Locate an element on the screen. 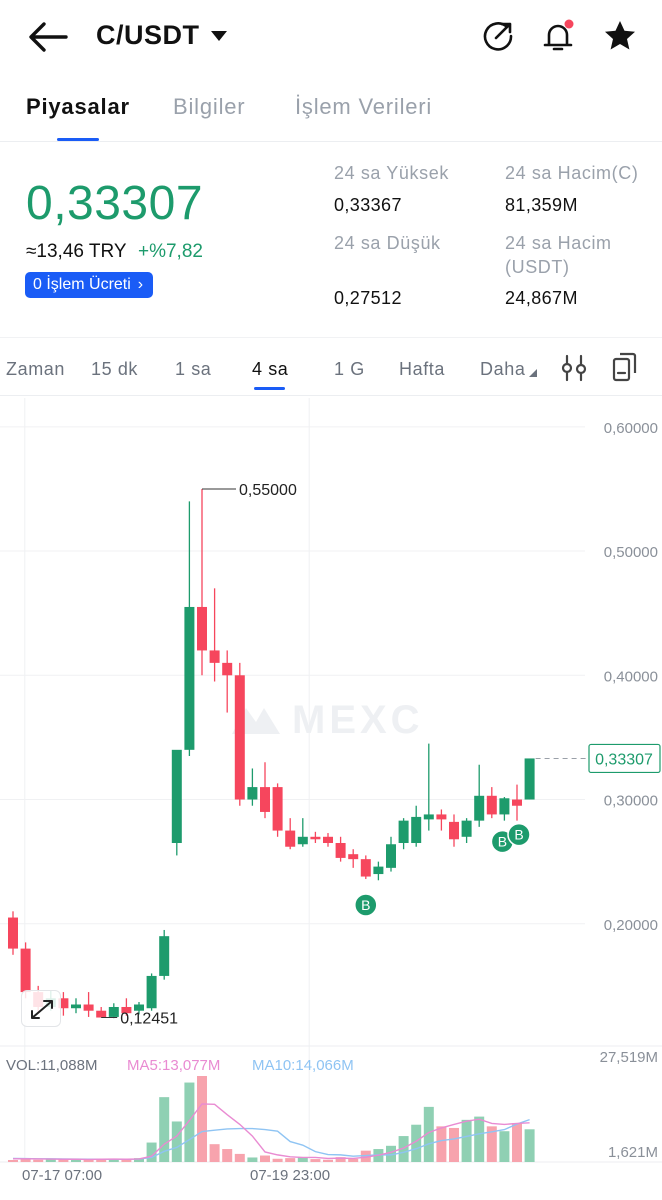  interval-1g: 1 G is located at coordinates (349, 369).